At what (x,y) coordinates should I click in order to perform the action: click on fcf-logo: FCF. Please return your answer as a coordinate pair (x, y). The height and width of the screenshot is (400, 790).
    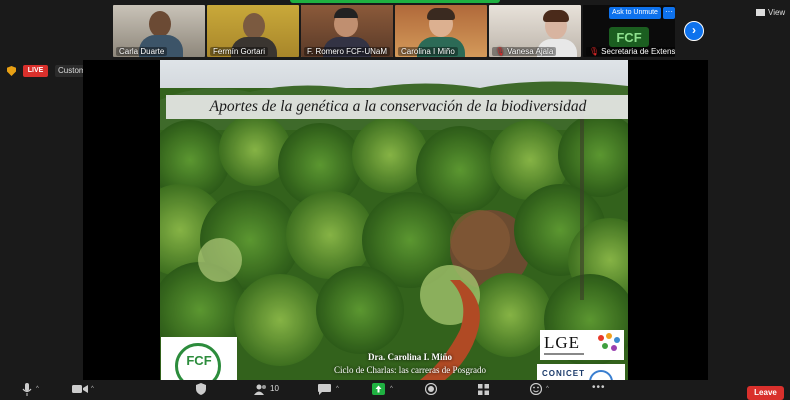
    Looking at the image, I should click on (199, 358).